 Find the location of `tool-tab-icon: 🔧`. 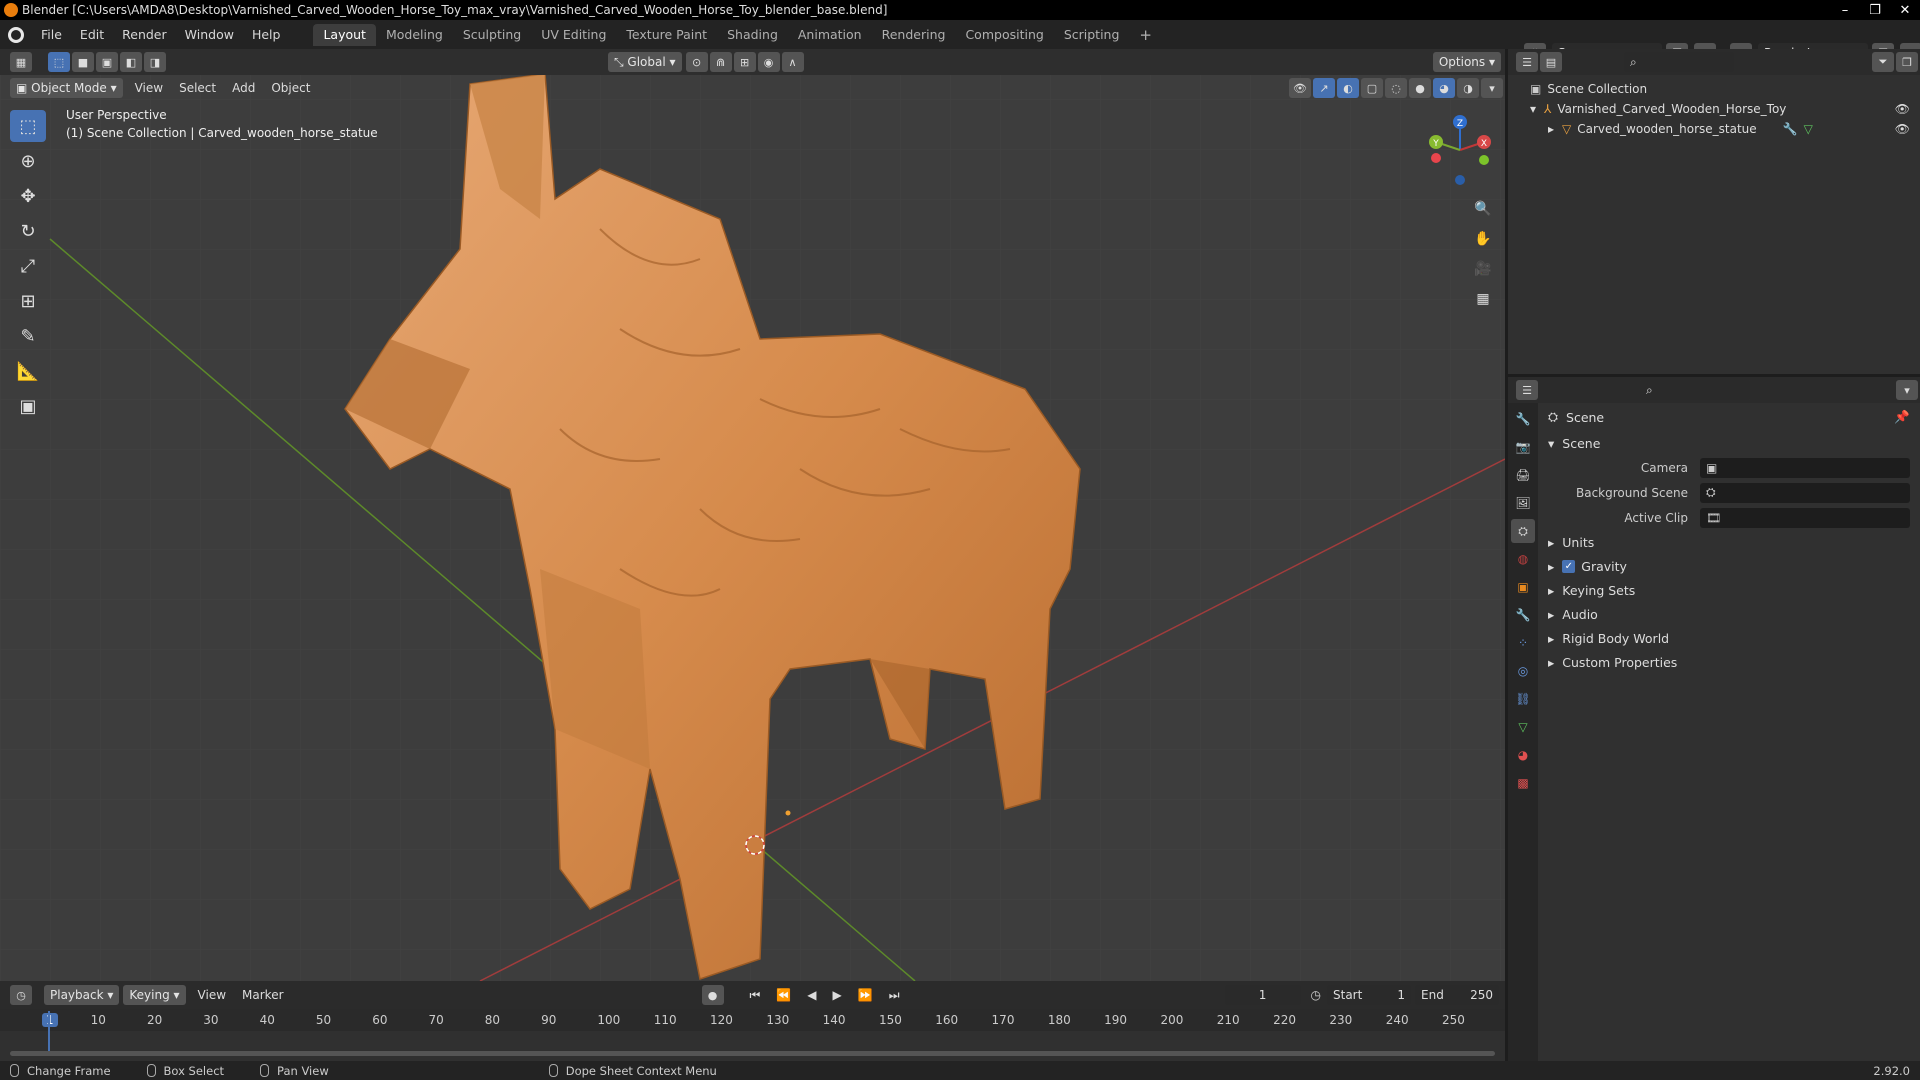

tool-tab-icon: 🔧 is located at coordinates (1523, 419).